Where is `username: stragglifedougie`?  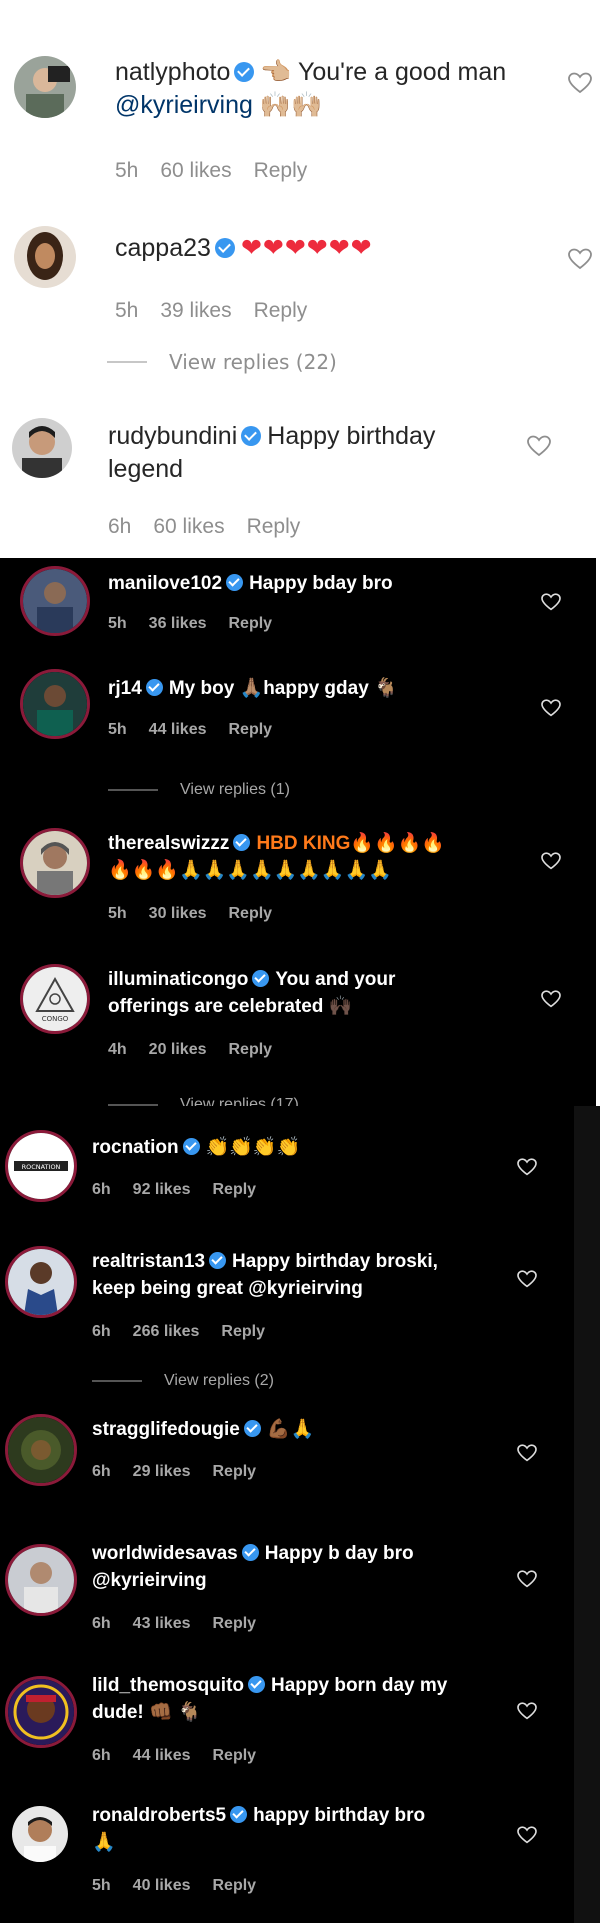
username: stragglifedougie is located at coordinates (166, 1429).